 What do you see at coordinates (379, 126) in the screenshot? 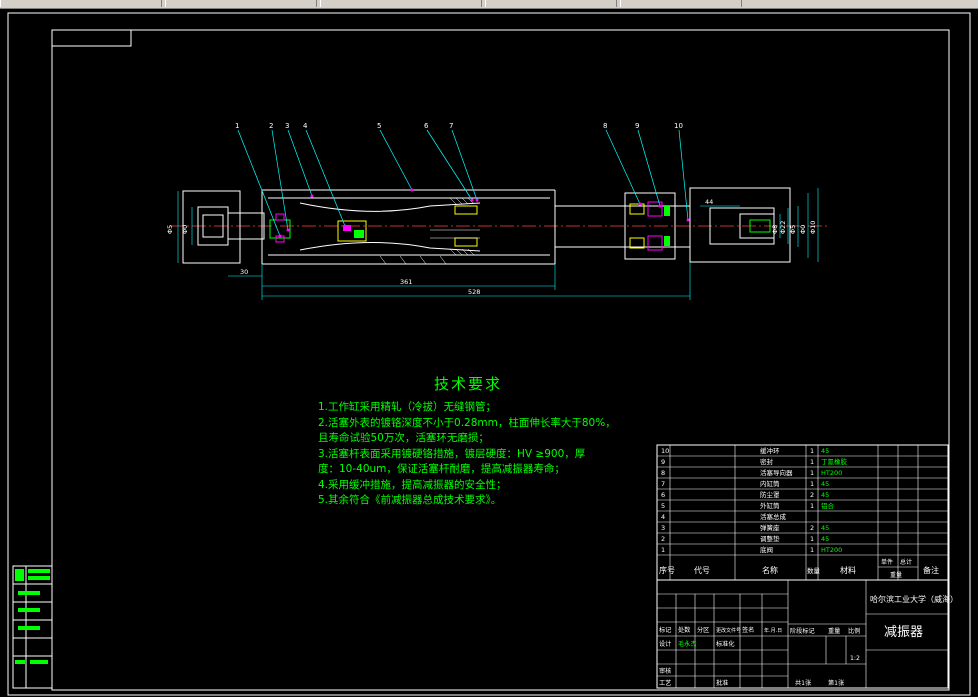
I see `callout-5: 5` at bounding box center [379, 126].